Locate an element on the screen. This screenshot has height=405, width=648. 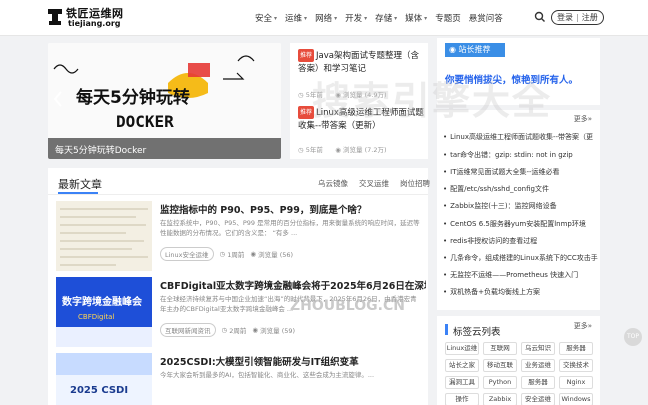
anvil-icon is located at coordinates (55, 17).